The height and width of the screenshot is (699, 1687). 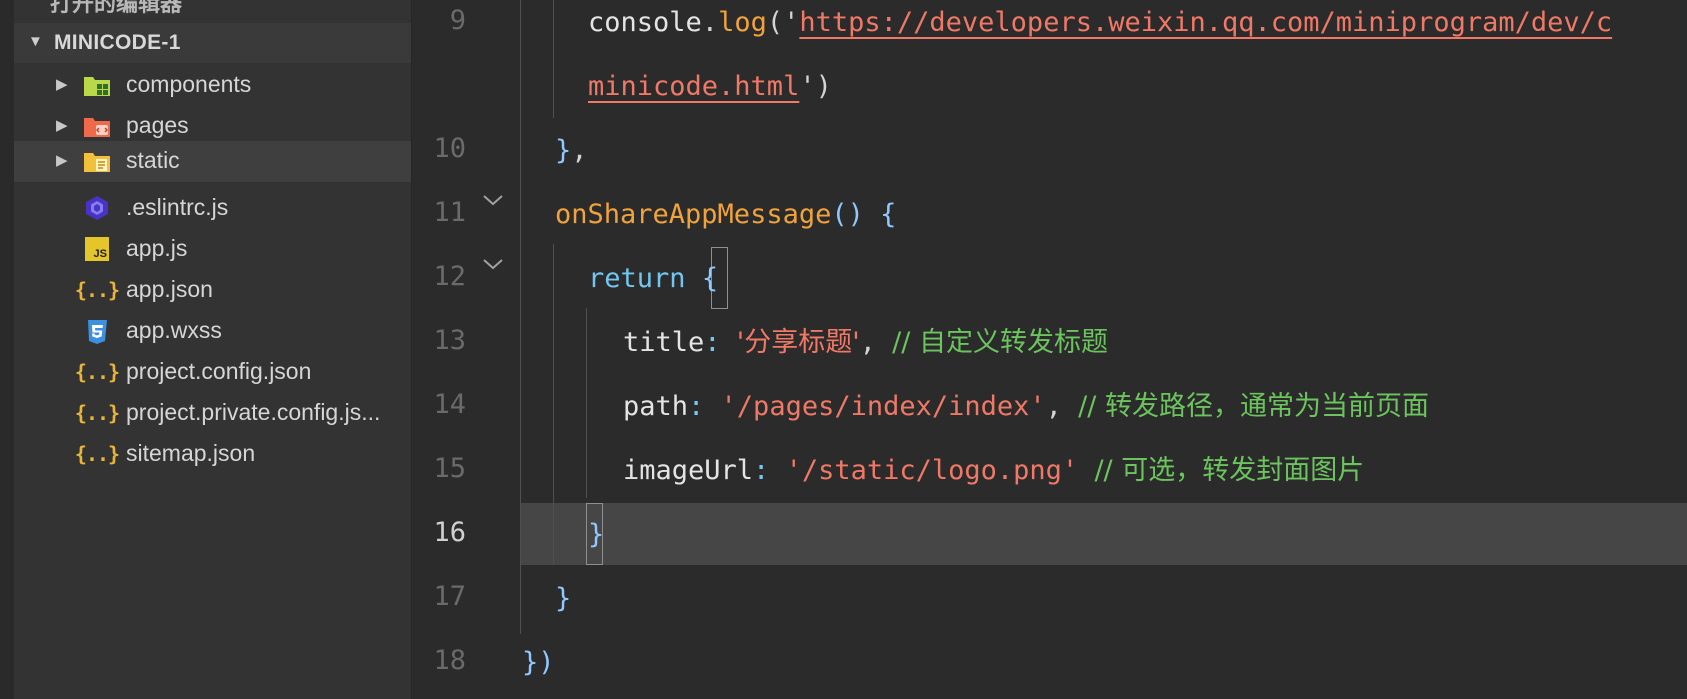 I want to click on tree-item-app-wxss: app.wxss, so click(x=213, y=331).